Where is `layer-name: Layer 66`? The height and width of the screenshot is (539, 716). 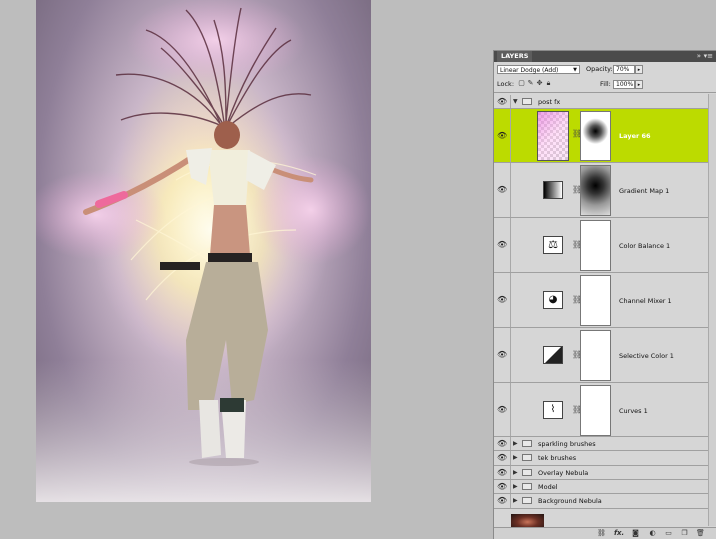 layer-name: Layer 66 is located at coordinates (635, 136).